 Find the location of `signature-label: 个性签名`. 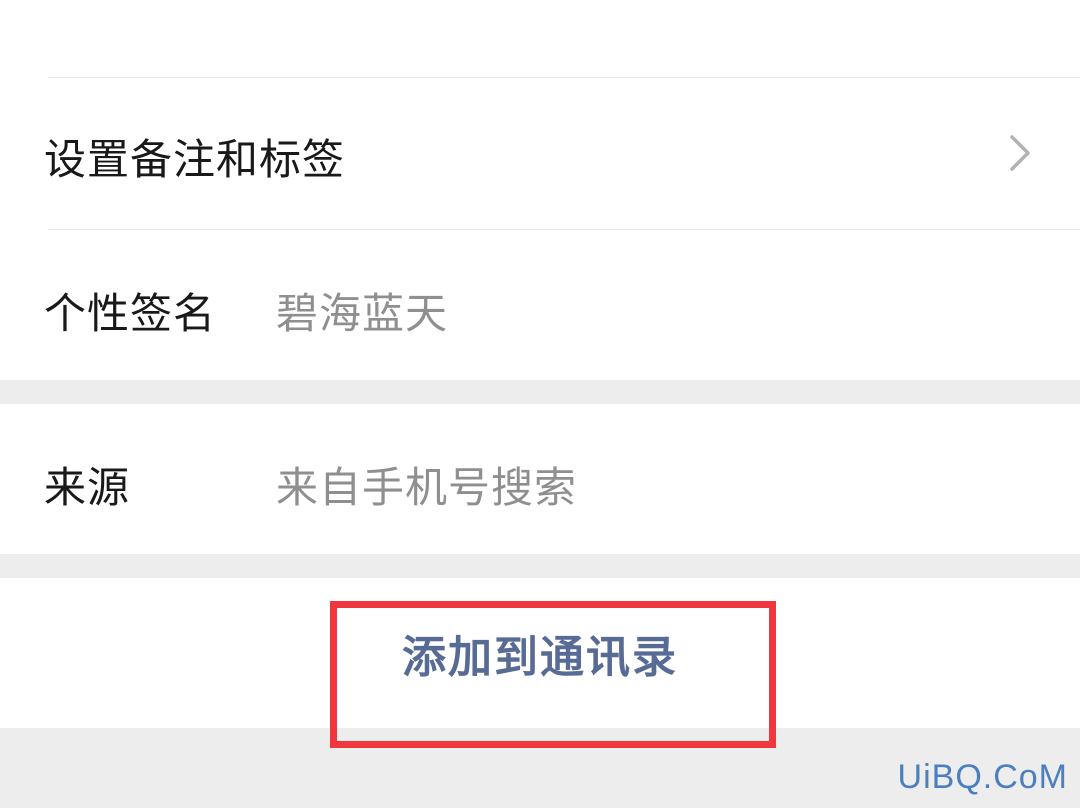

signature-label: 个性签名 is located at coordinates (130, 313).